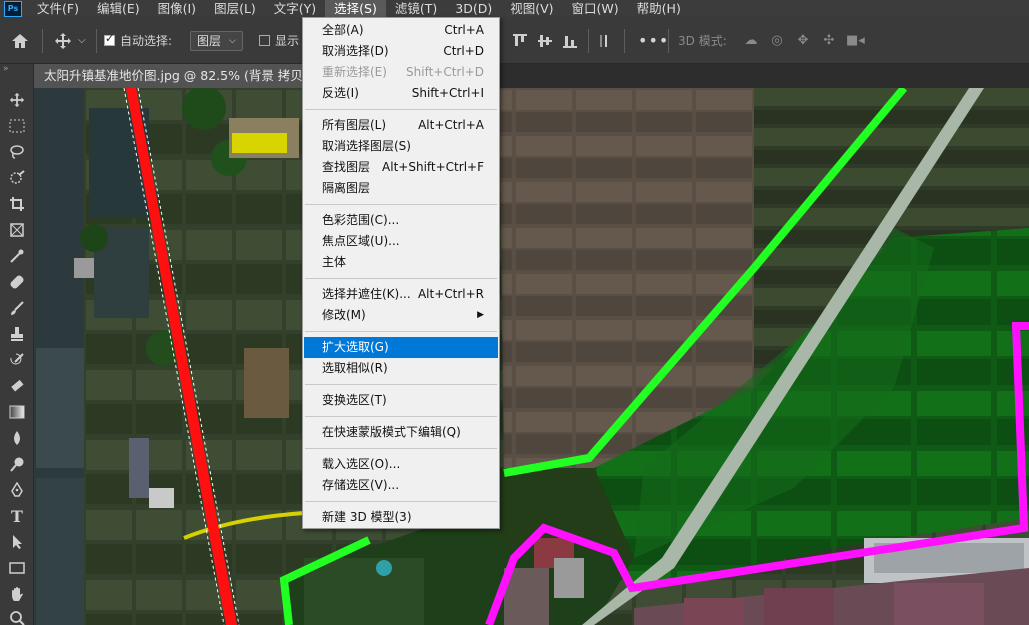 This screenshot has width=1029, height=625. What do you see at coordinates (463, 51) in the screenshot?
I see `menu-item-shortcut: Ctrl+D` at bounding box center [463, 51].